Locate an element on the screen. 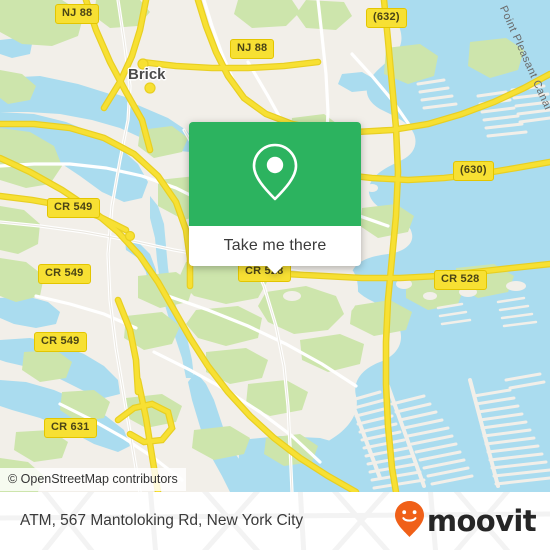 The image size is (550, 550). road-shield-cr-549-south: CR 549 is located at coordinates (60, 342).